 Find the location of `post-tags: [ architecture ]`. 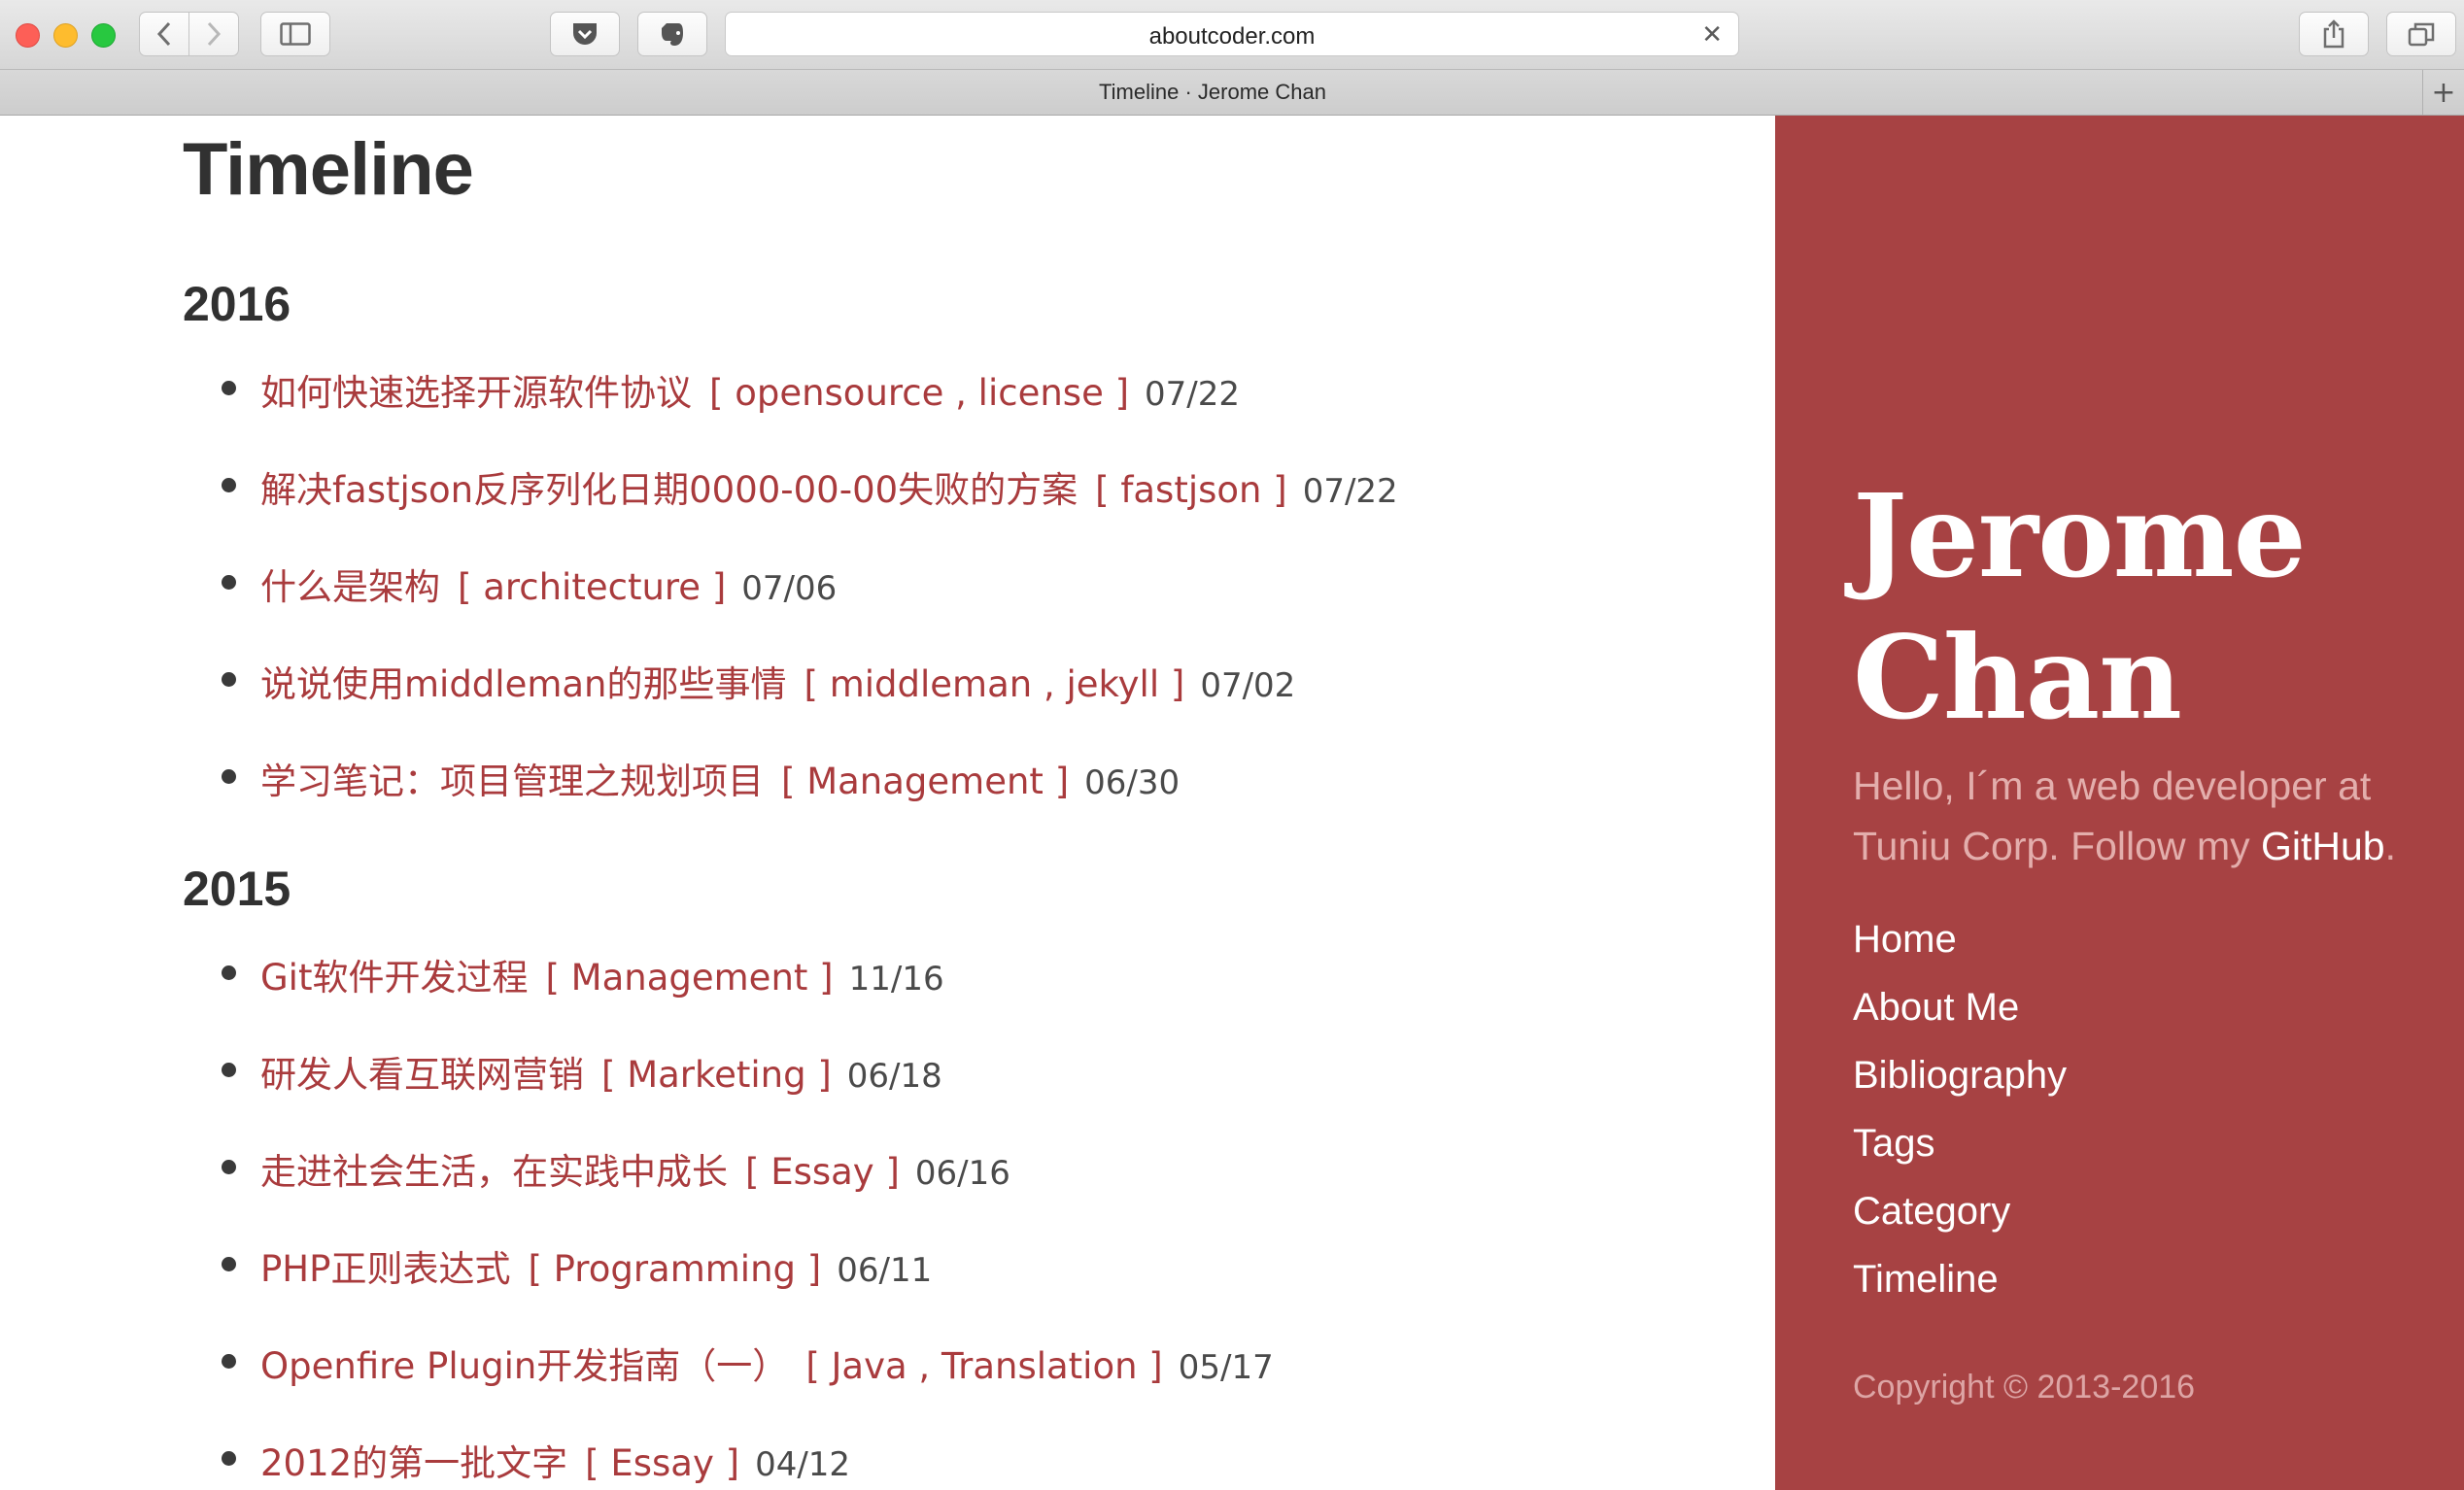

post-tags: [ architecture ] is located at coordinates (592, 587).